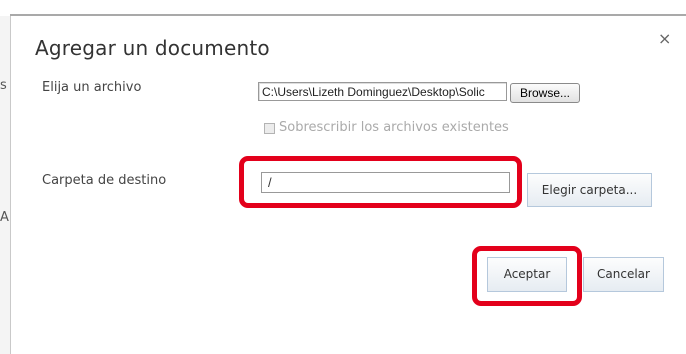  I want to click on overwrite-checkbox, so click(269, 128).